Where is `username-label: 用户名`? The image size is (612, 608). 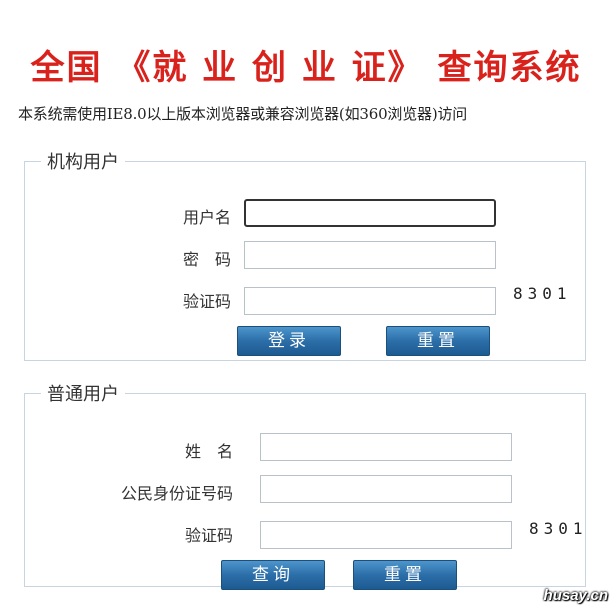
username-label: 用户名 is located at coordinates (206, 217).